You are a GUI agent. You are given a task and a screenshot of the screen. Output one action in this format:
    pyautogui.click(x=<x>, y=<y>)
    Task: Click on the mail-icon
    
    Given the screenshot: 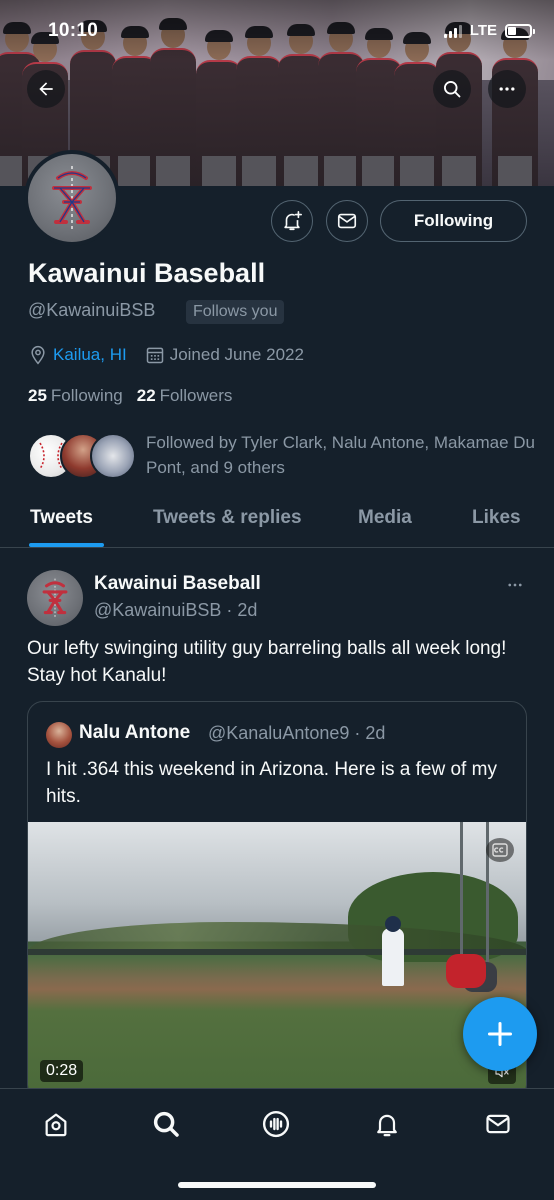 What is the action you would take?
    pyautogui.click(x=347, y=221)
    